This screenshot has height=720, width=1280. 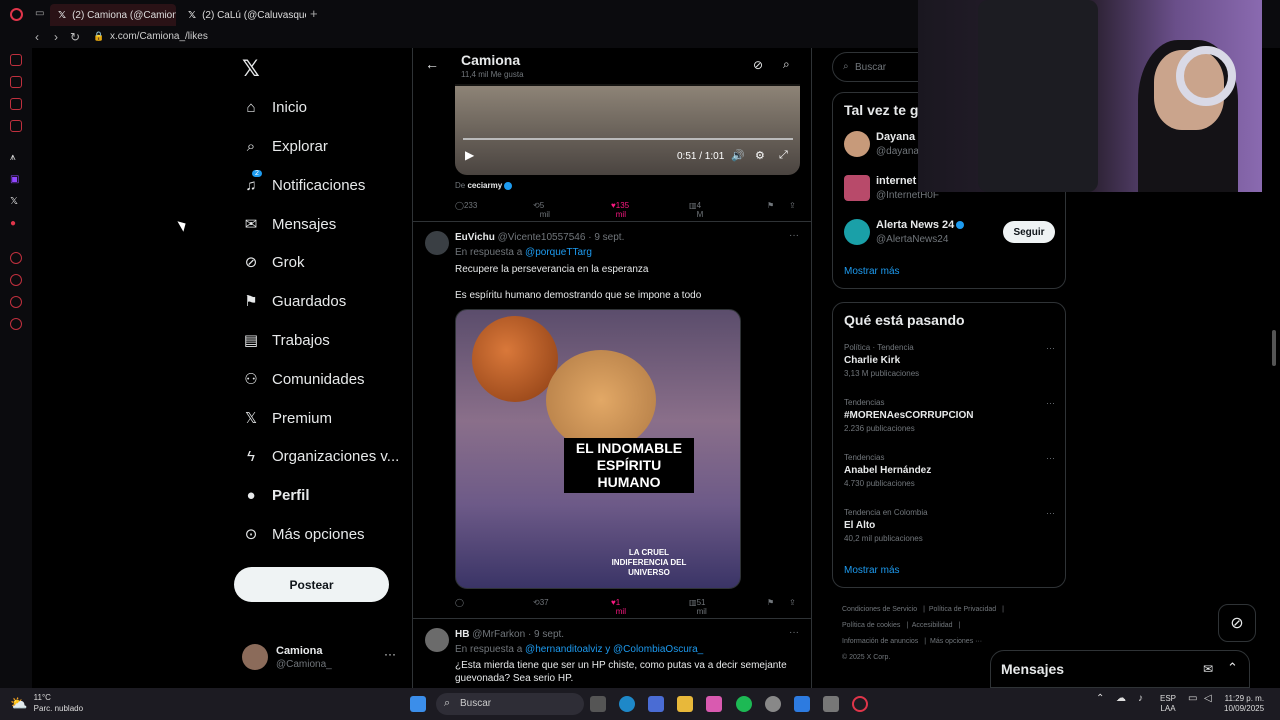 What do you see at coordinates (656, 704) in the screenshot?
I see `store-icon` at bounding box center [656, 704].